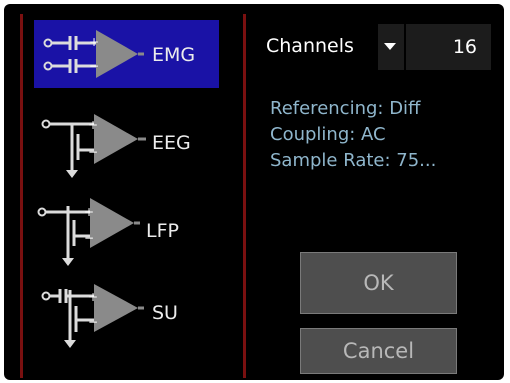  Describe the element at coordinates (171, 143) in the screenshot. I see `mode-label: EEG` at that location.